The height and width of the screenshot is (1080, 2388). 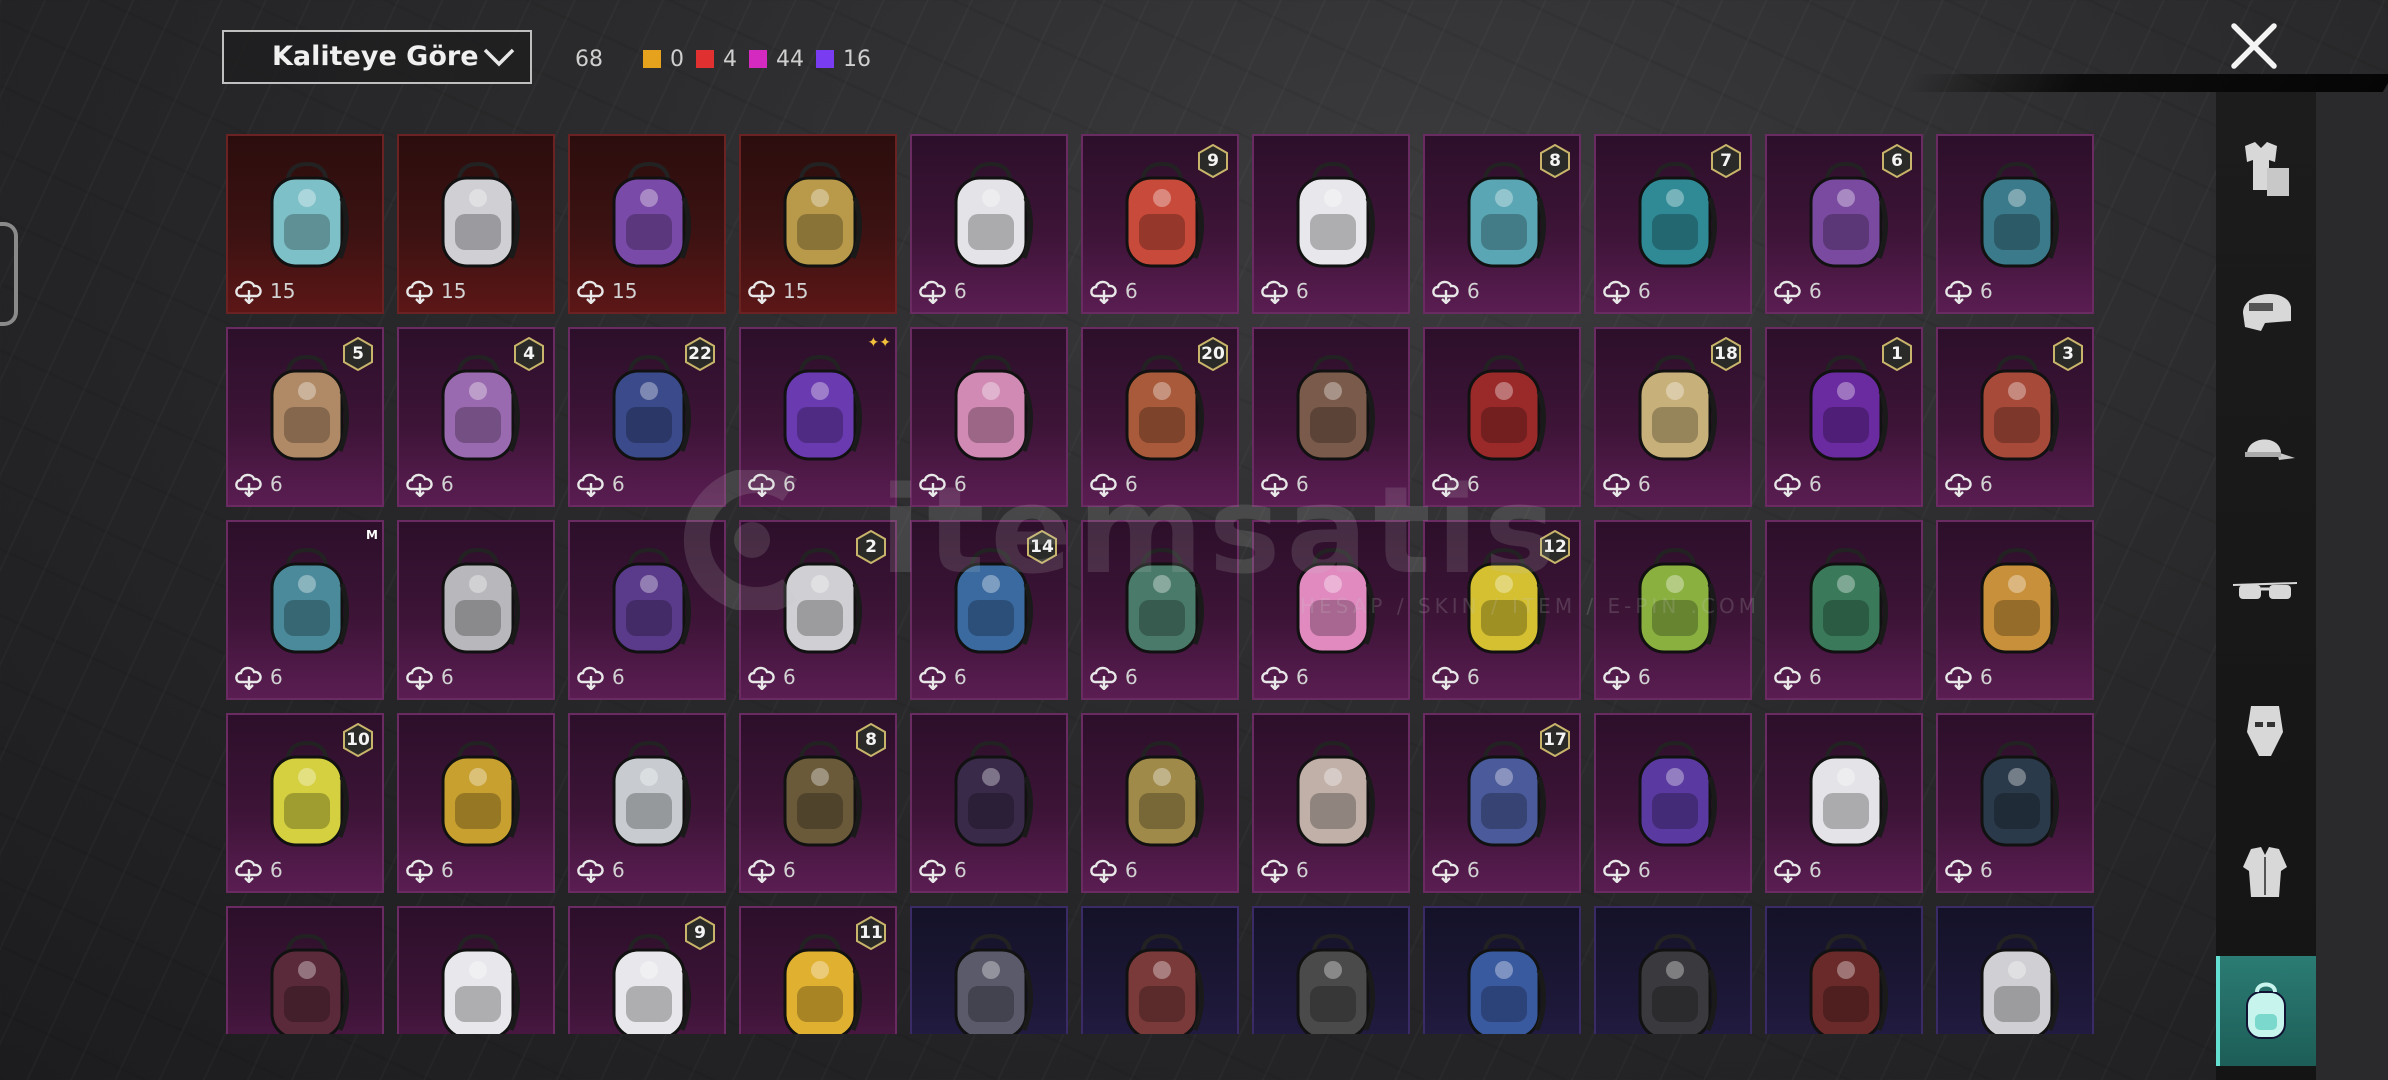 I want to click on backpack-item-tile: 63, so click(x=2015, y=417).